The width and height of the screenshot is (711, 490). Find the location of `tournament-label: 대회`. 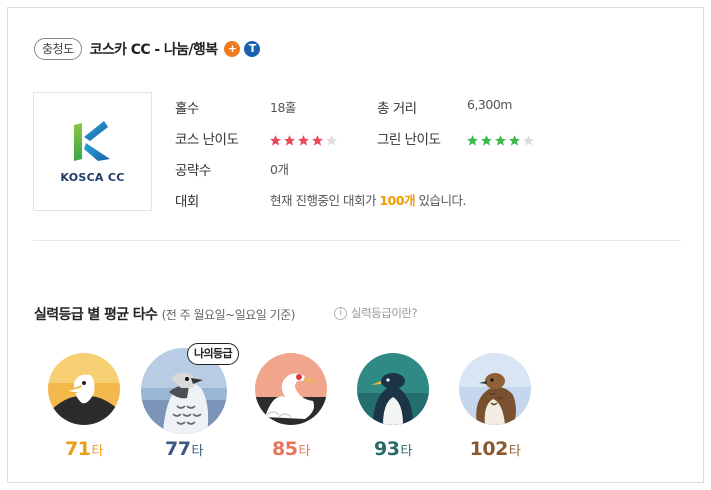

tournament-label: 대회 is located at coordinates (187, 202).